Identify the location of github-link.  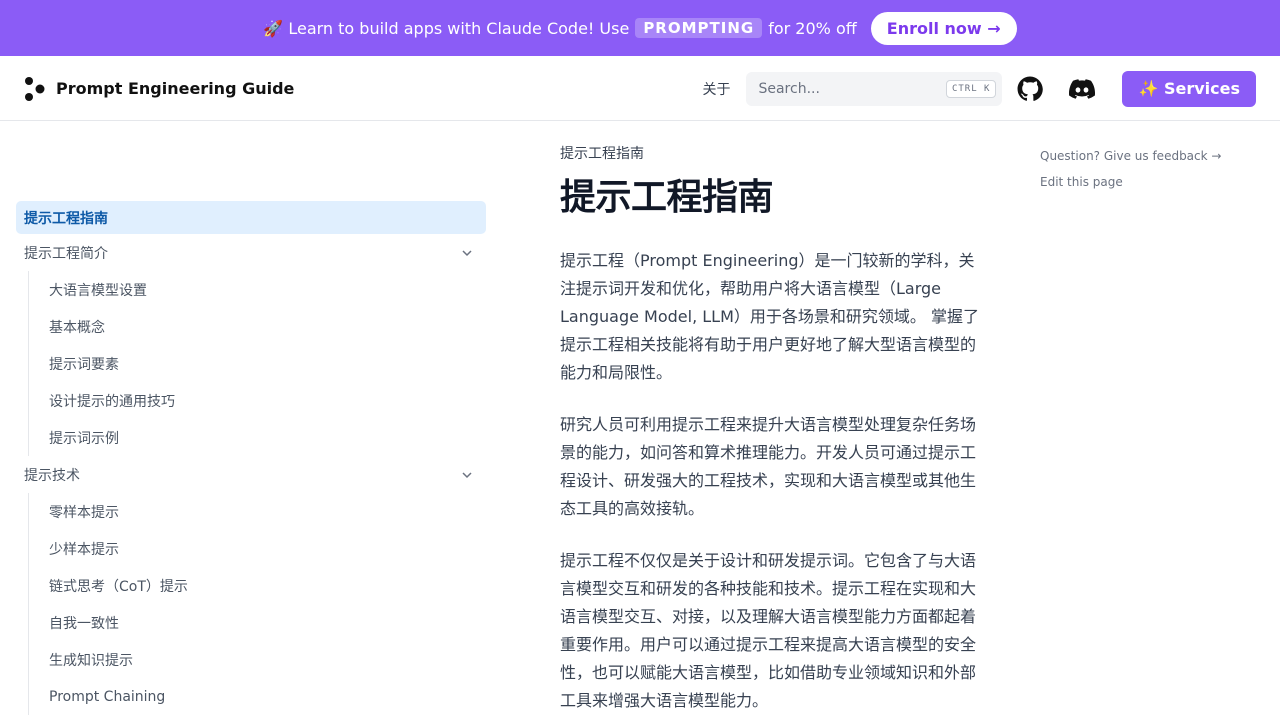
(1030, 89).